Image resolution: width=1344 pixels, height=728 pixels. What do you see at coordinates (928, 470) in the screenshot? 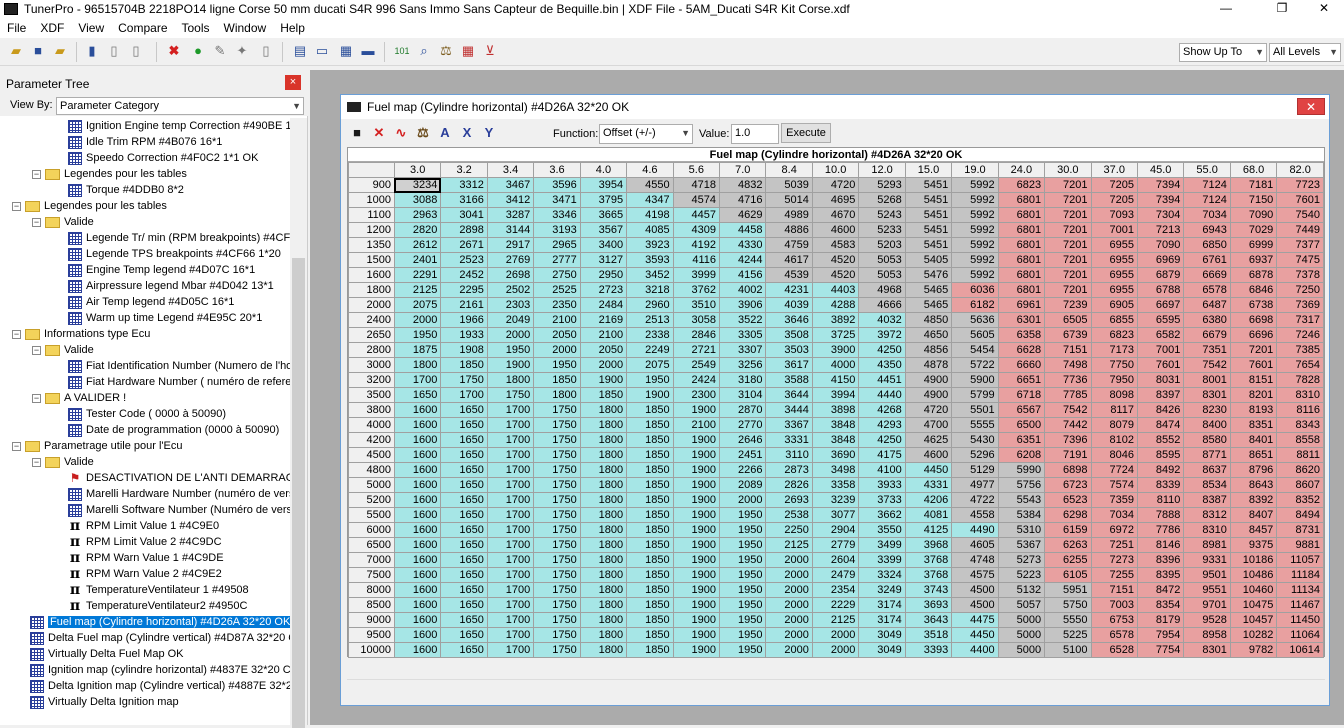
I see `map-cell: 4450` at bounding box center [928, 470].